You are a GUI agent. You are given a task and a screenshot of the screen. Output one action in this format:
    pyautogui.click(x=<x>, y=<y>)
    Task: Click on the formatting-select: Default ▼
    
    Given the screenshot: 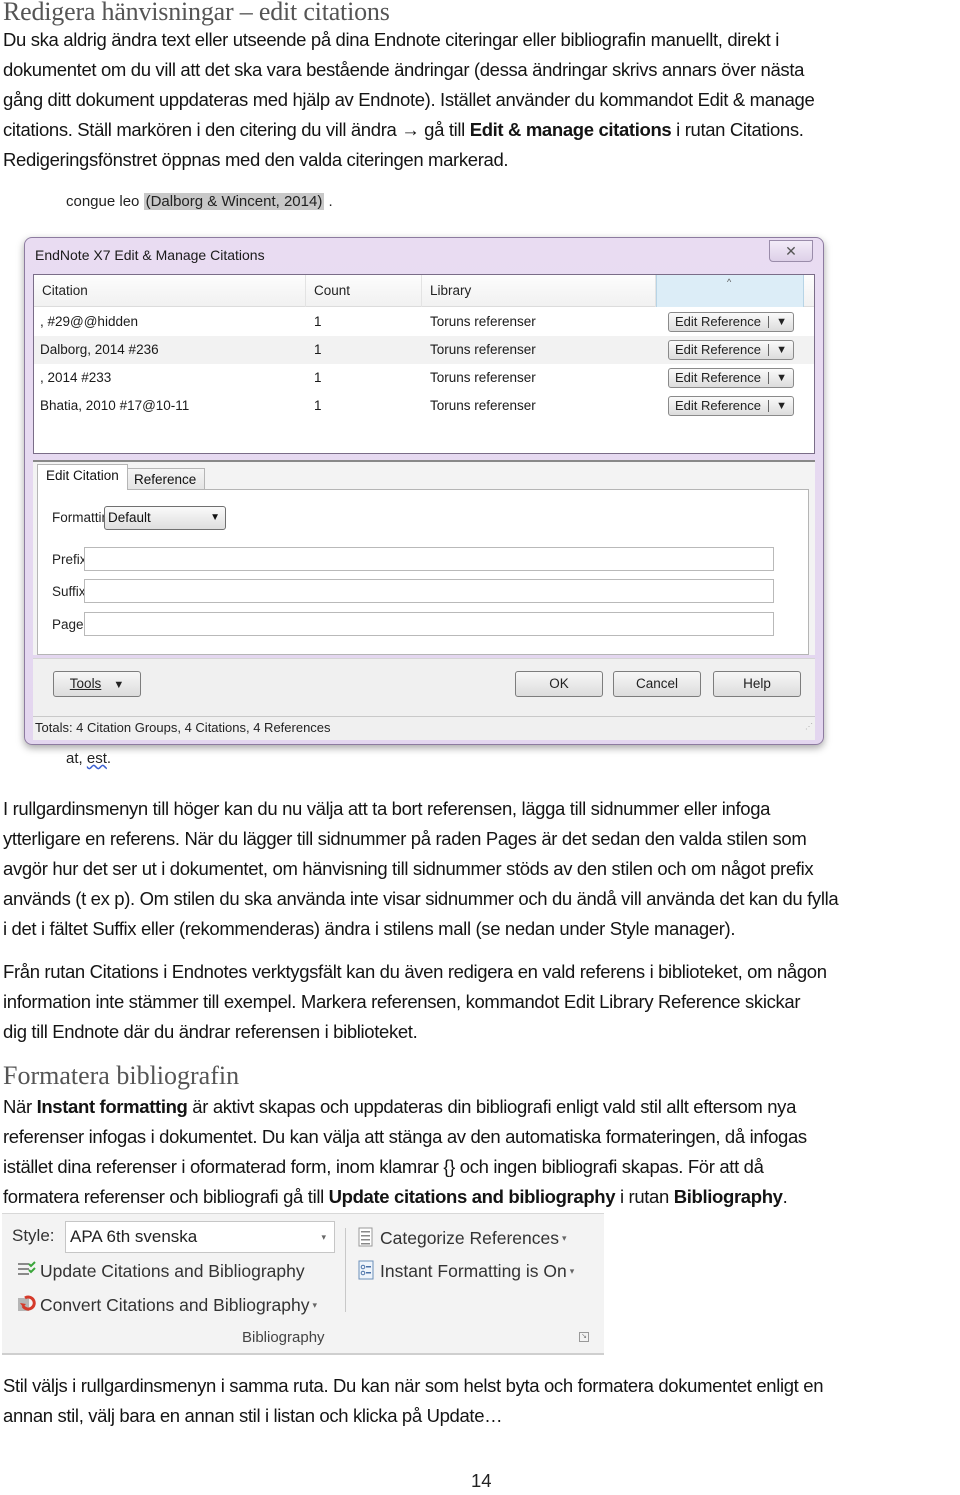 What is the action you would take?
    pyautogui.click(x=165, y=518)
    